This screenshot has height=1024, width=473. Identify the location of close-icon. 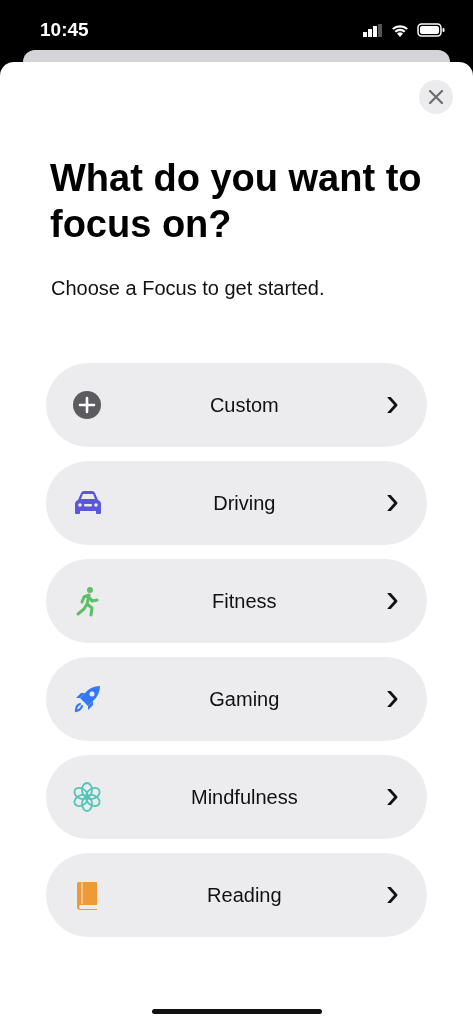
(436, 97).